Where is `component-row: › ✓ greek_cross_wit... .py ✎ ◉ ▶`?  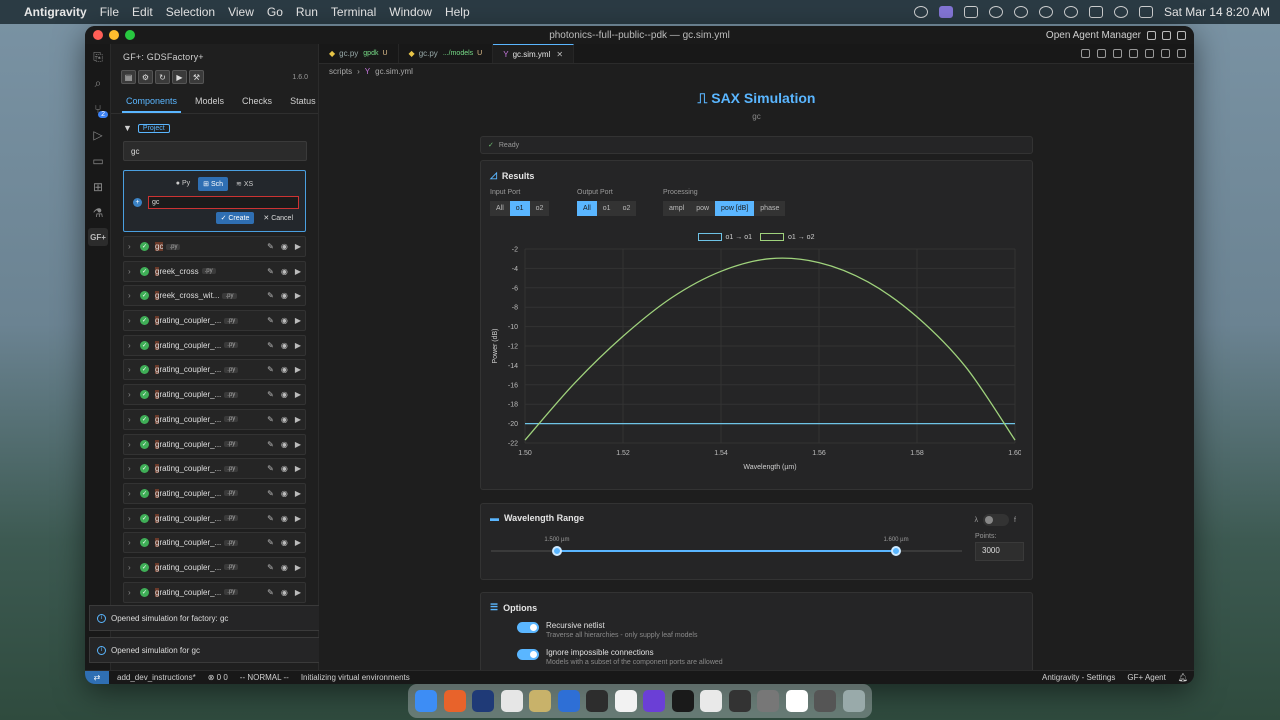
component-row: › ✓ greek_cross_wit... .py ✎ ◉ ▶ is located at coordinates (214, 296).